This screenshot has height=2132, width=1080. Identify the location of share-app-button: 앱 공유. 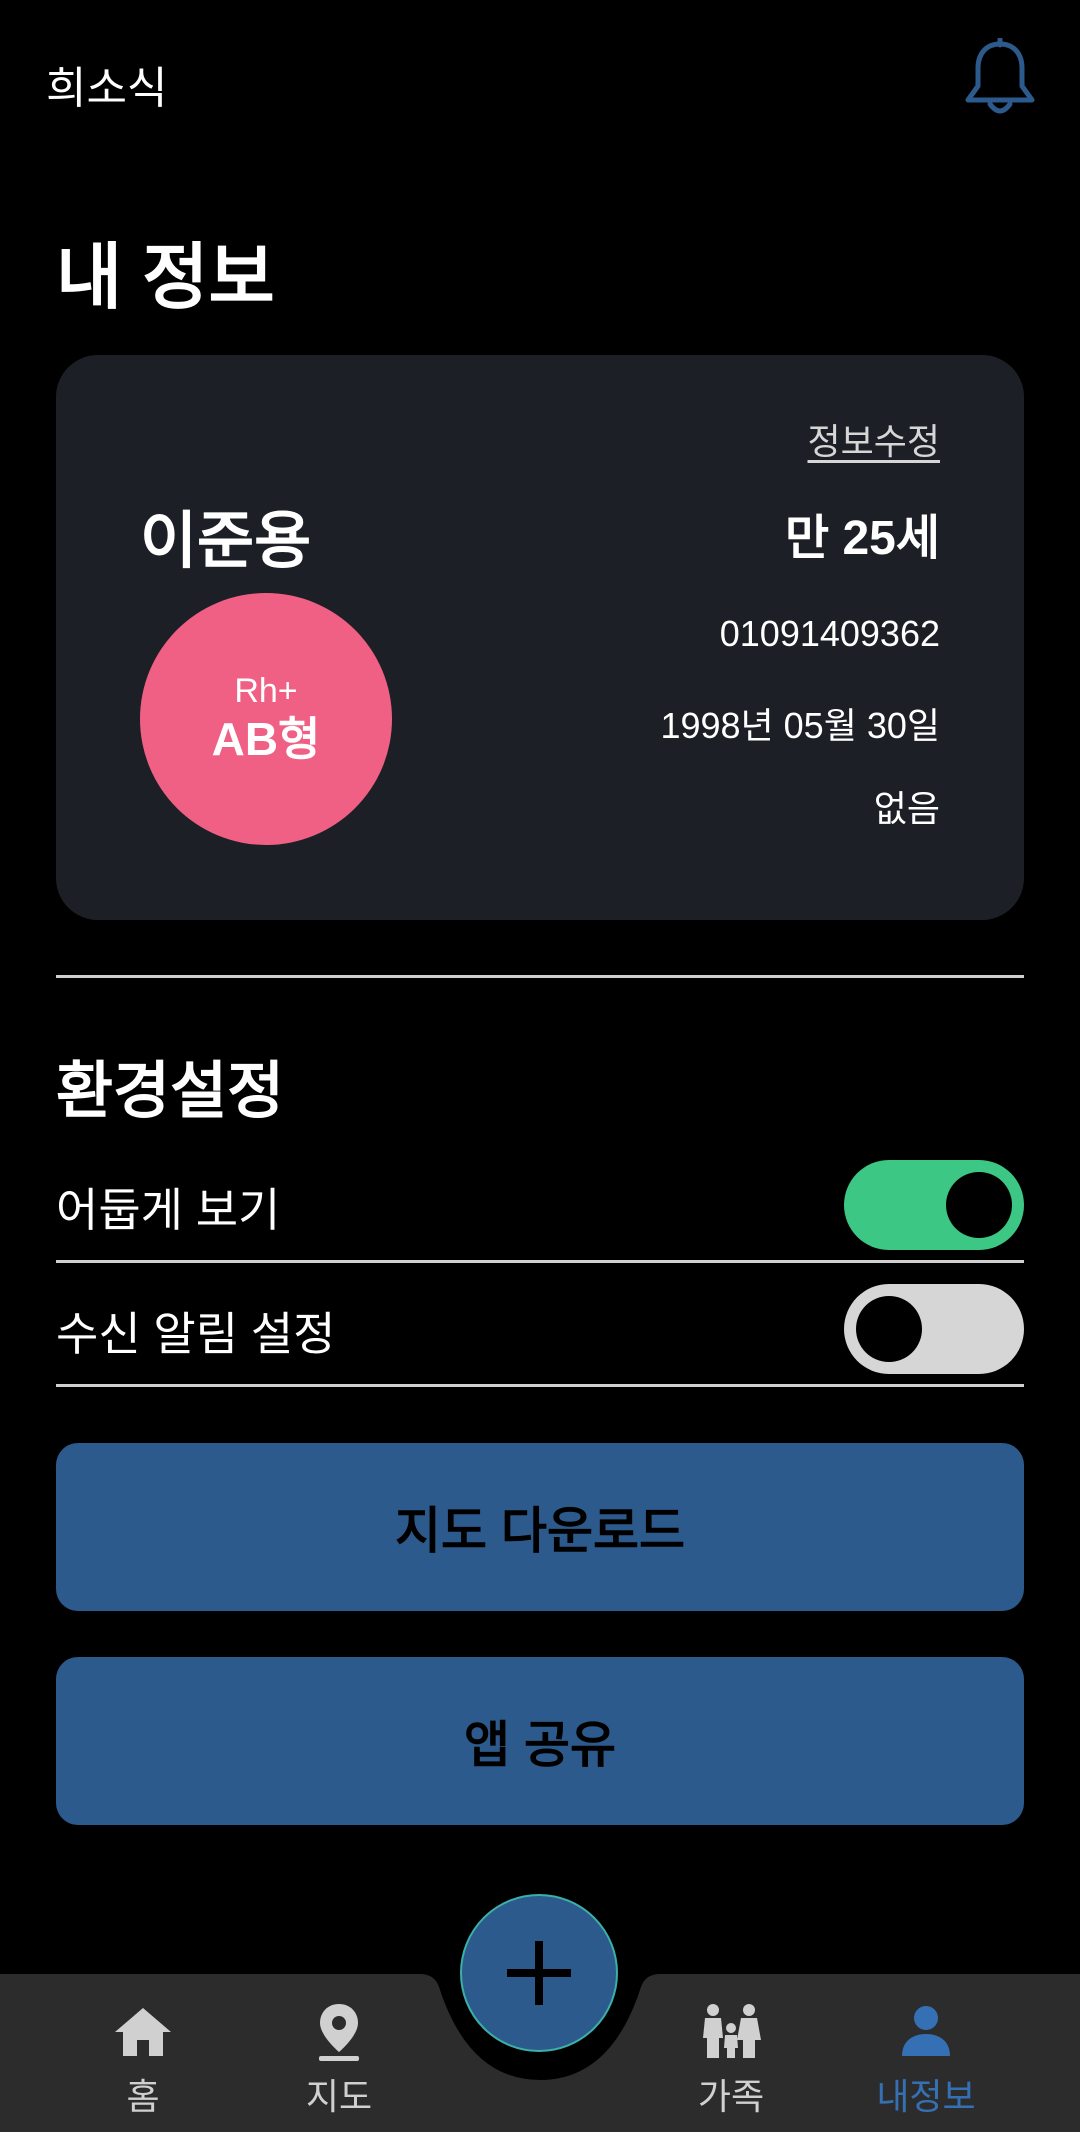
(540, 1741).